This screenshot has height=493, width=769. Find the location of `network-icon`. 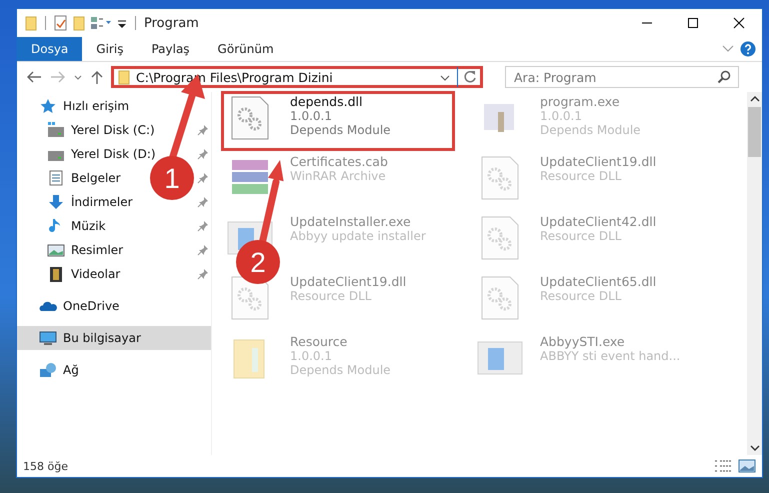

network-icon is located at coordinates (48, 370).